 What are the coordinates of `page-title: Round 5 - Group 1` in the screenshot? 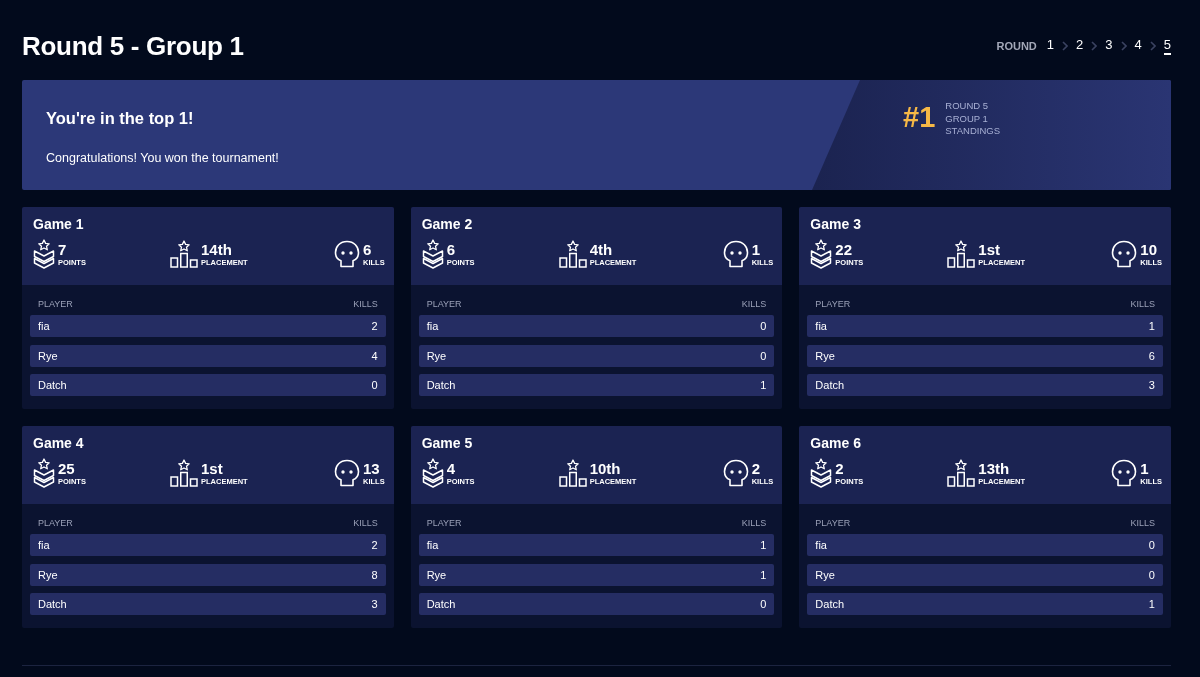 It's located at (133, 45).